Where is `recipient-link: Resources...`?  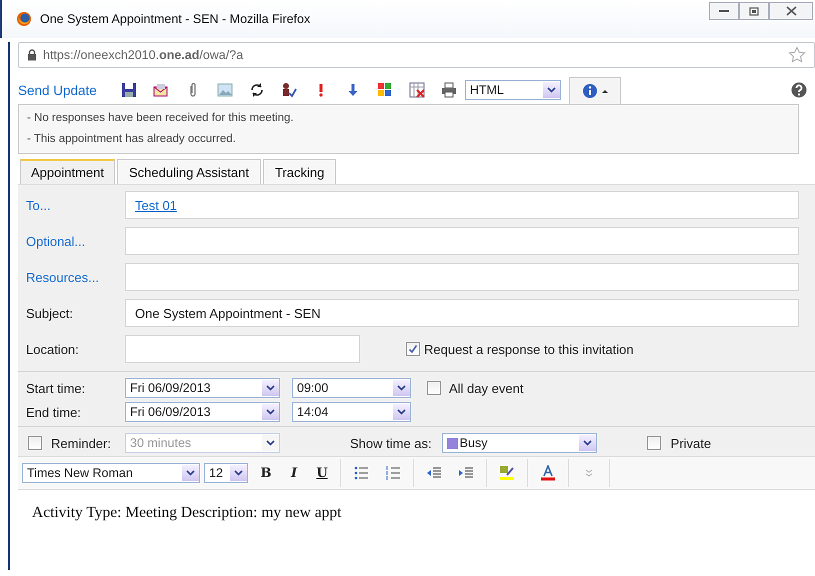 recipient-link: Resources... is located at coordinates (62, 277).